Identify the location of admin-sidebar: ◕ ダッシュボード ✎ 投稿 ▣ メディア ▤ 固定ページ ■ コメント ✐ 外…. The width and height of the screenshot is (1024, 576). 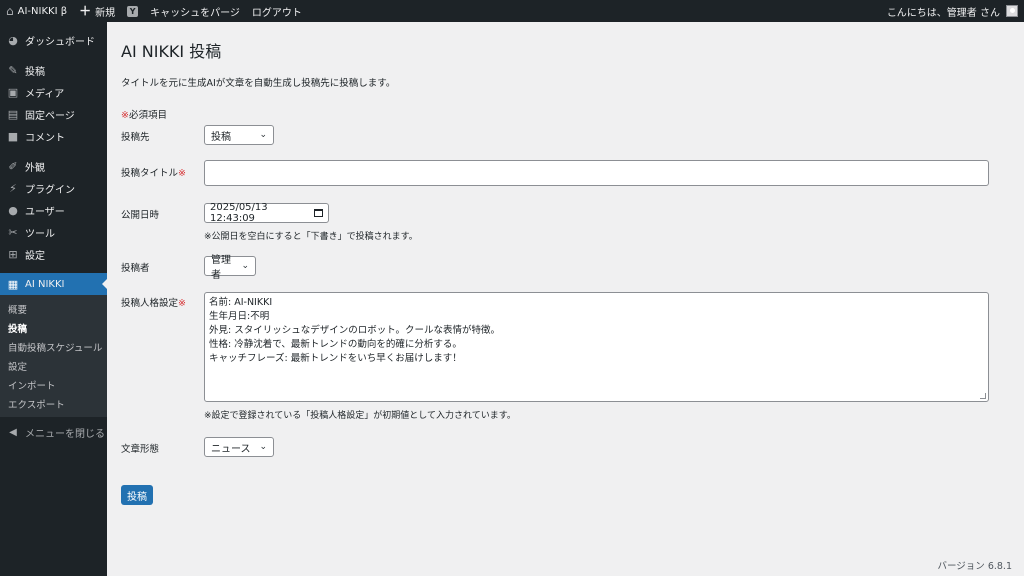
(53, 299).